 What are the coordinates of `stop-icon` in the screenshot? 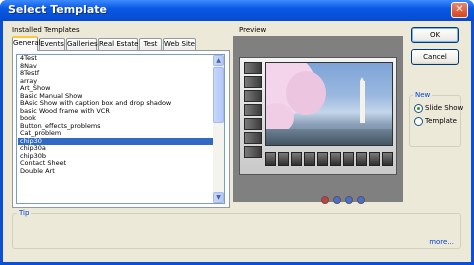 It's located at (325, 200).